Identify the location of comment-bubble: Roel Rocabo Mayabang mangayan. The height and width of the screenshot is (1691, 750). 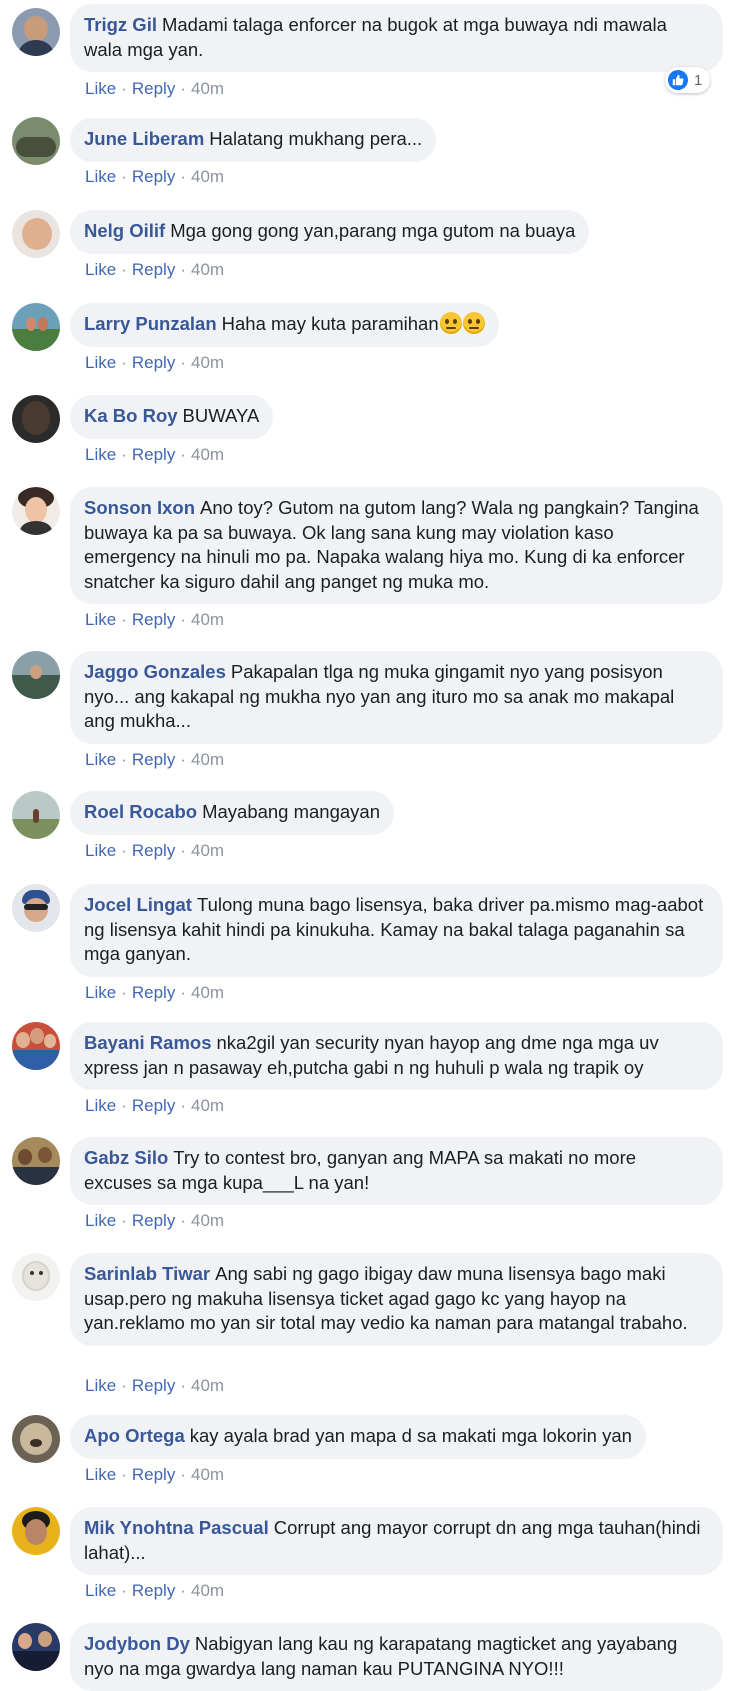
(232, 813).